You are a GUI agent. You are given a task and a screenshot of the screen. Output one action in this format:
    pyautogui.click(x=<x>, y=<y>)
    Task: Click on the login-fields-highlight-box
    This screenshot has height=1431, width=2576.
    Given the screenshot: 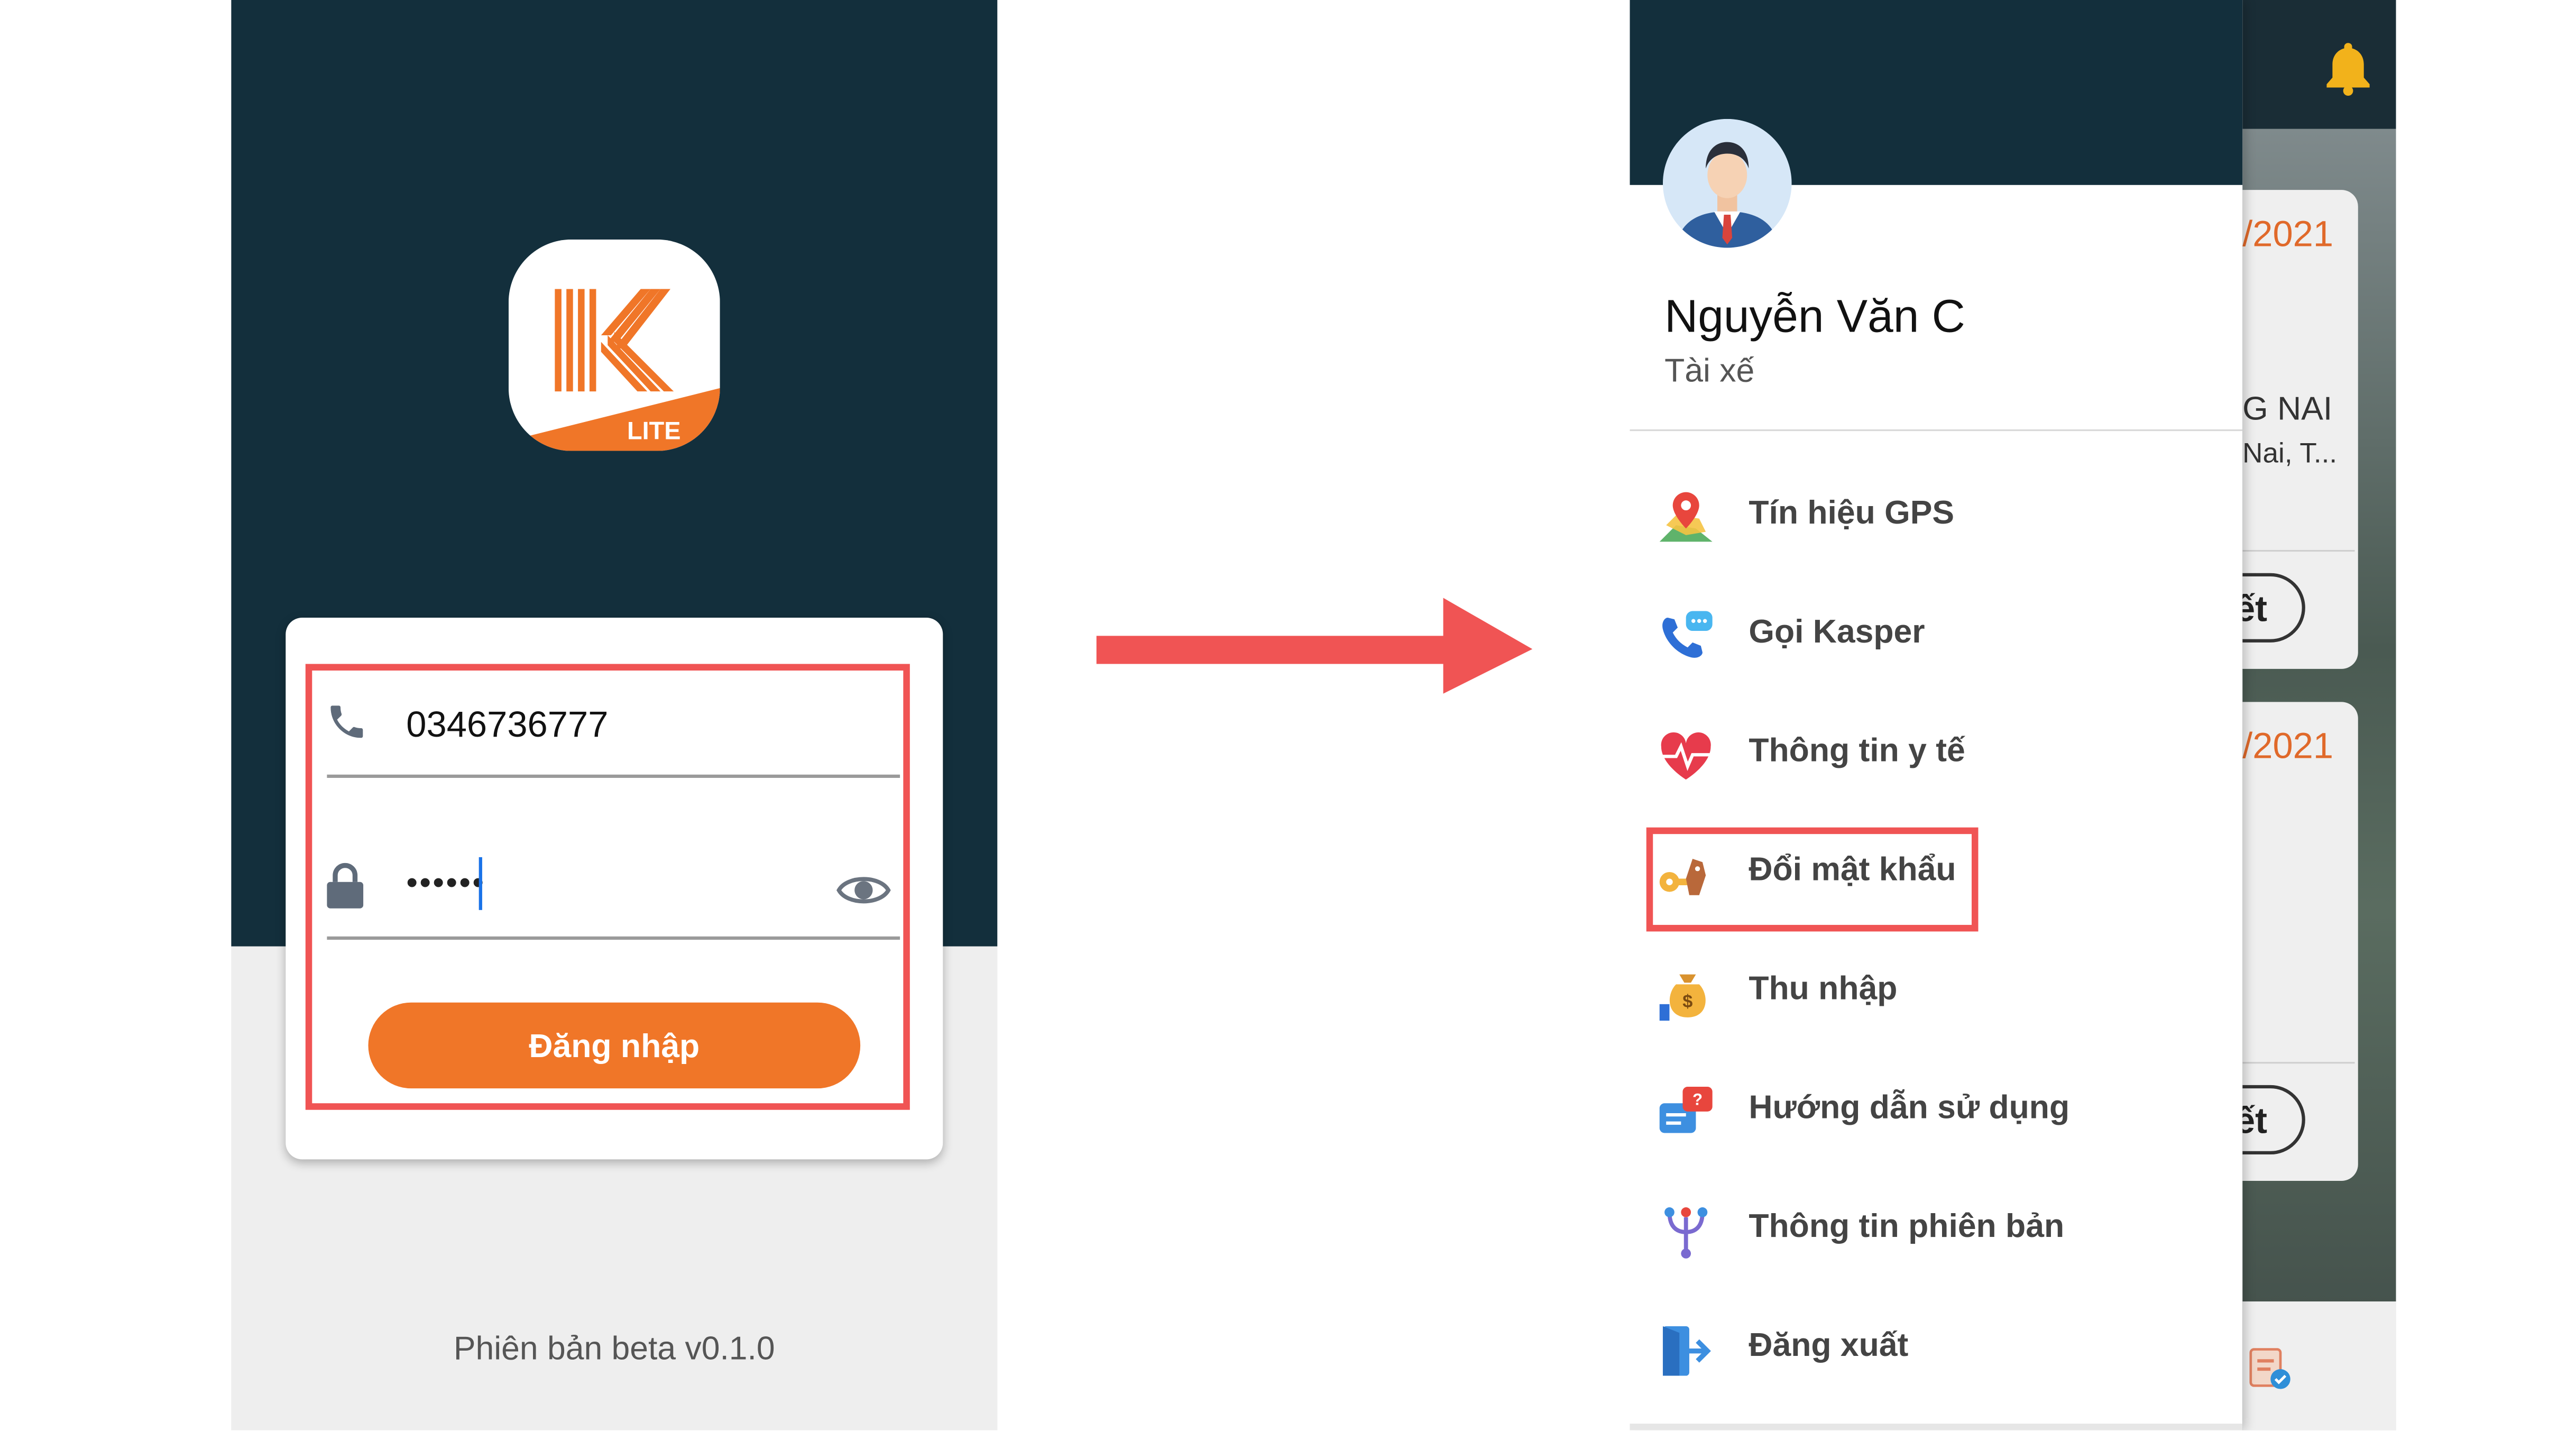 What is the action you would take?
    pyautogui.click(x=607, y=887)
    